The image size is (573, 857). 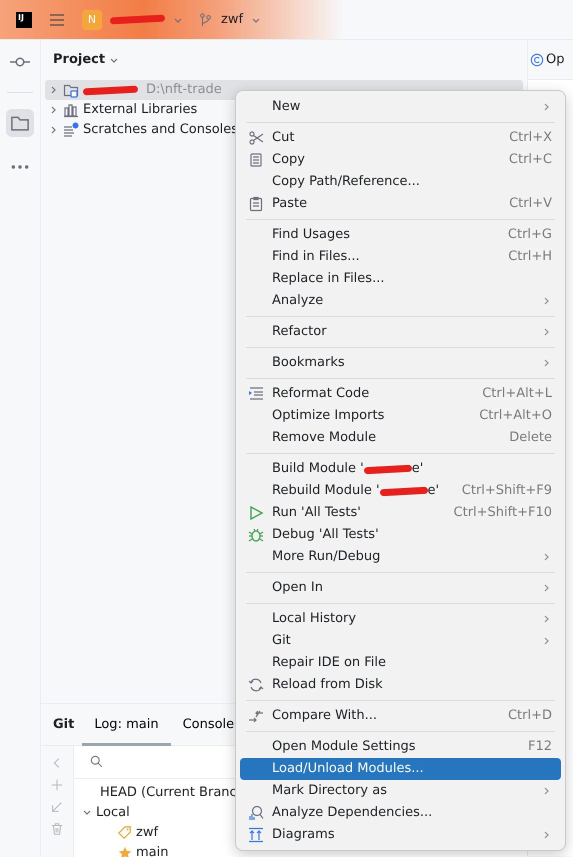 I want to click on menu-label: Optimize Imports, so click(x=328, y=416).